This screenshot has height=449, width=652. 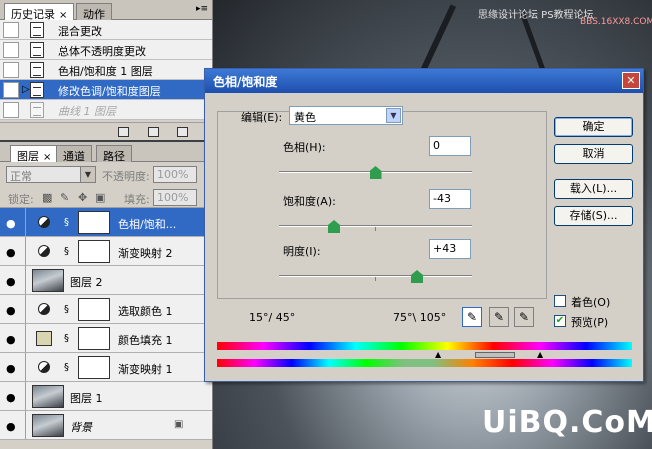 What do you see at coordinates (245, 82) in the screenshot?
I see `dialog-title: 色相/饱和度` at bounding box center [245, 82].